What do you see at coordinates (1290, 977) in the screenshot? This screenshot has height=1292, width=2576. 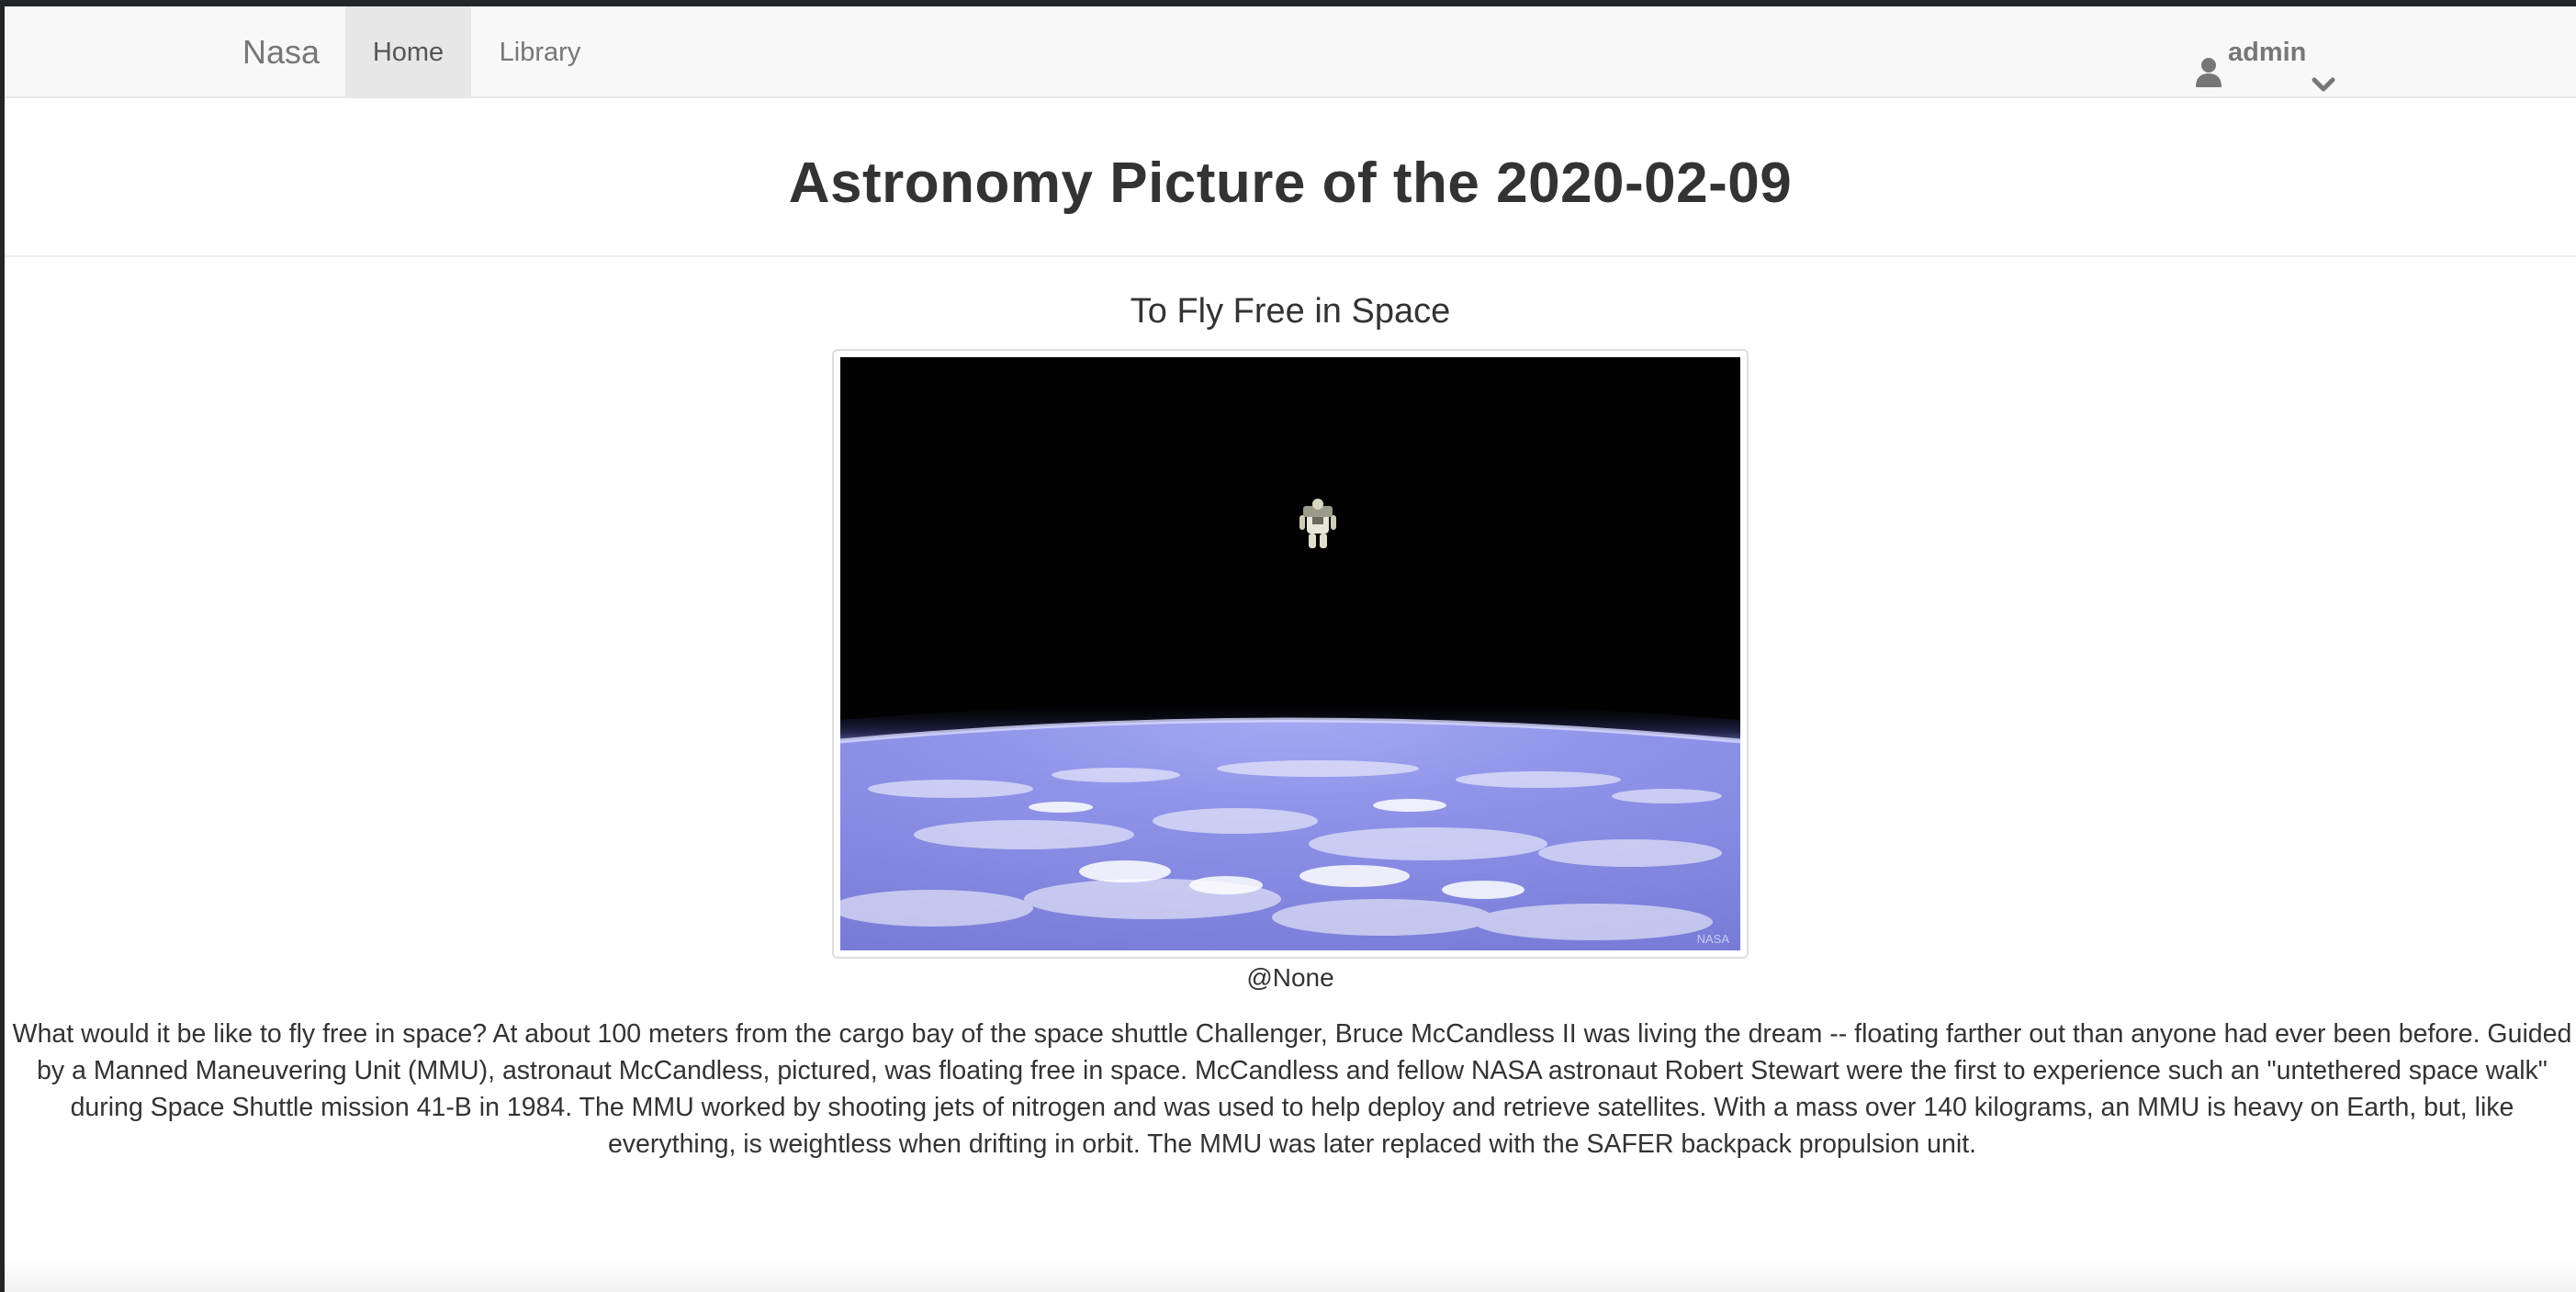 I see `apod-credit: @None` at bounding box center [1290, 977].